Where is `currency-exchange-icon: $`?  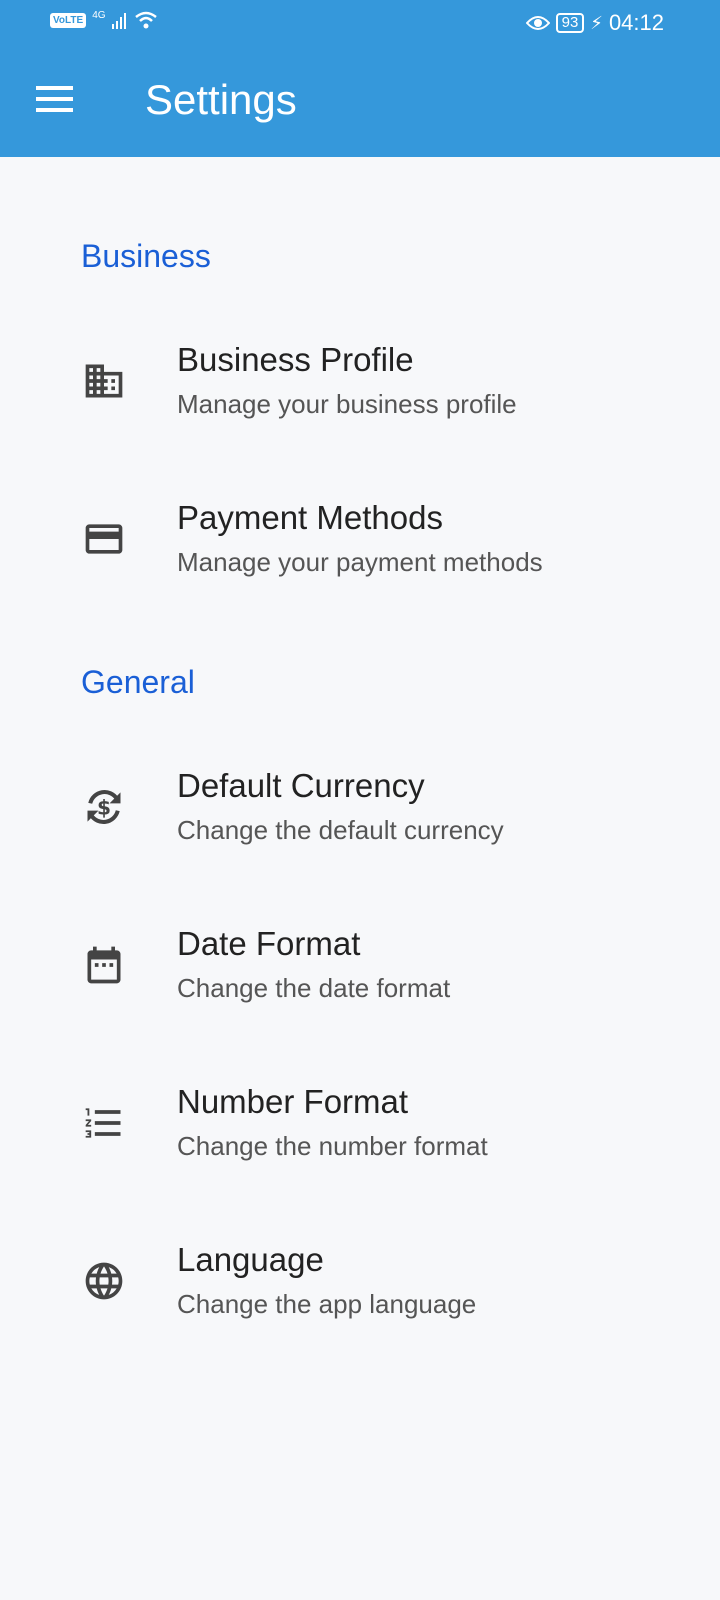
currency-exchange-icon: $ is located at coordinates (104, 807).